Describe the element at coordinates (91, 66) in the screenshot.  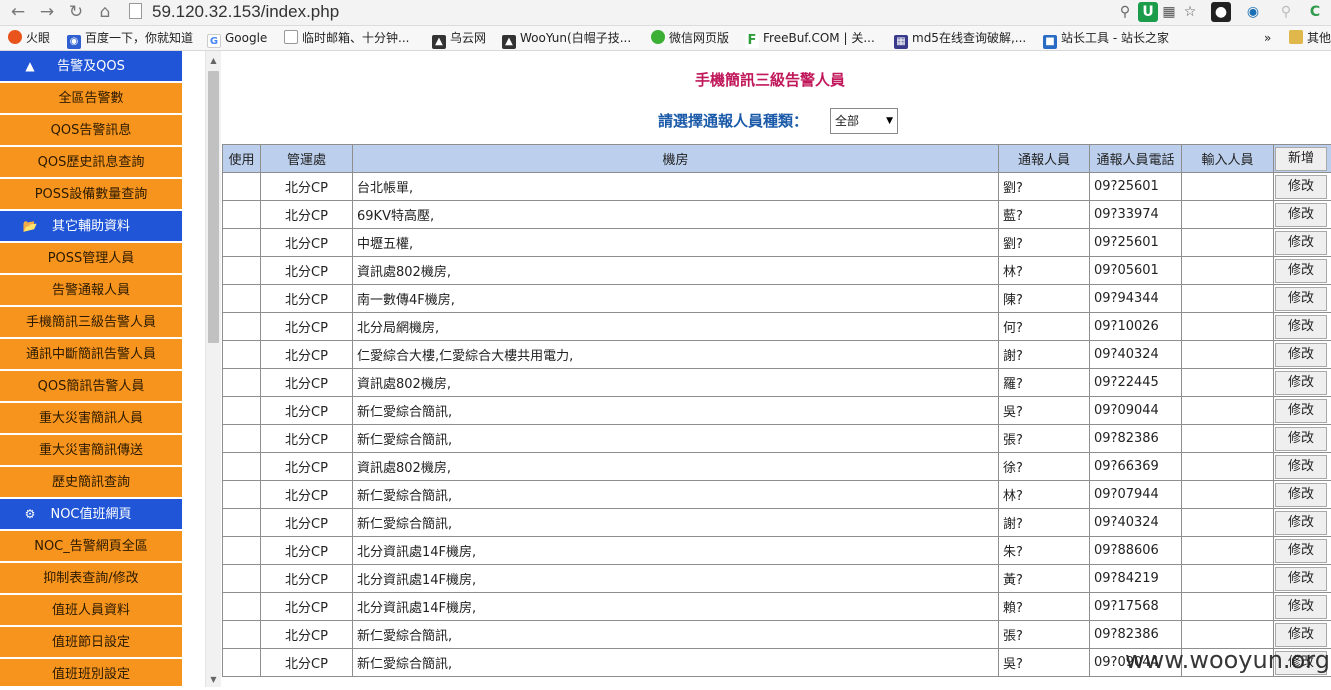
I see `sidebar-header-alarm-qos: ▲告警及QOS` at that location.